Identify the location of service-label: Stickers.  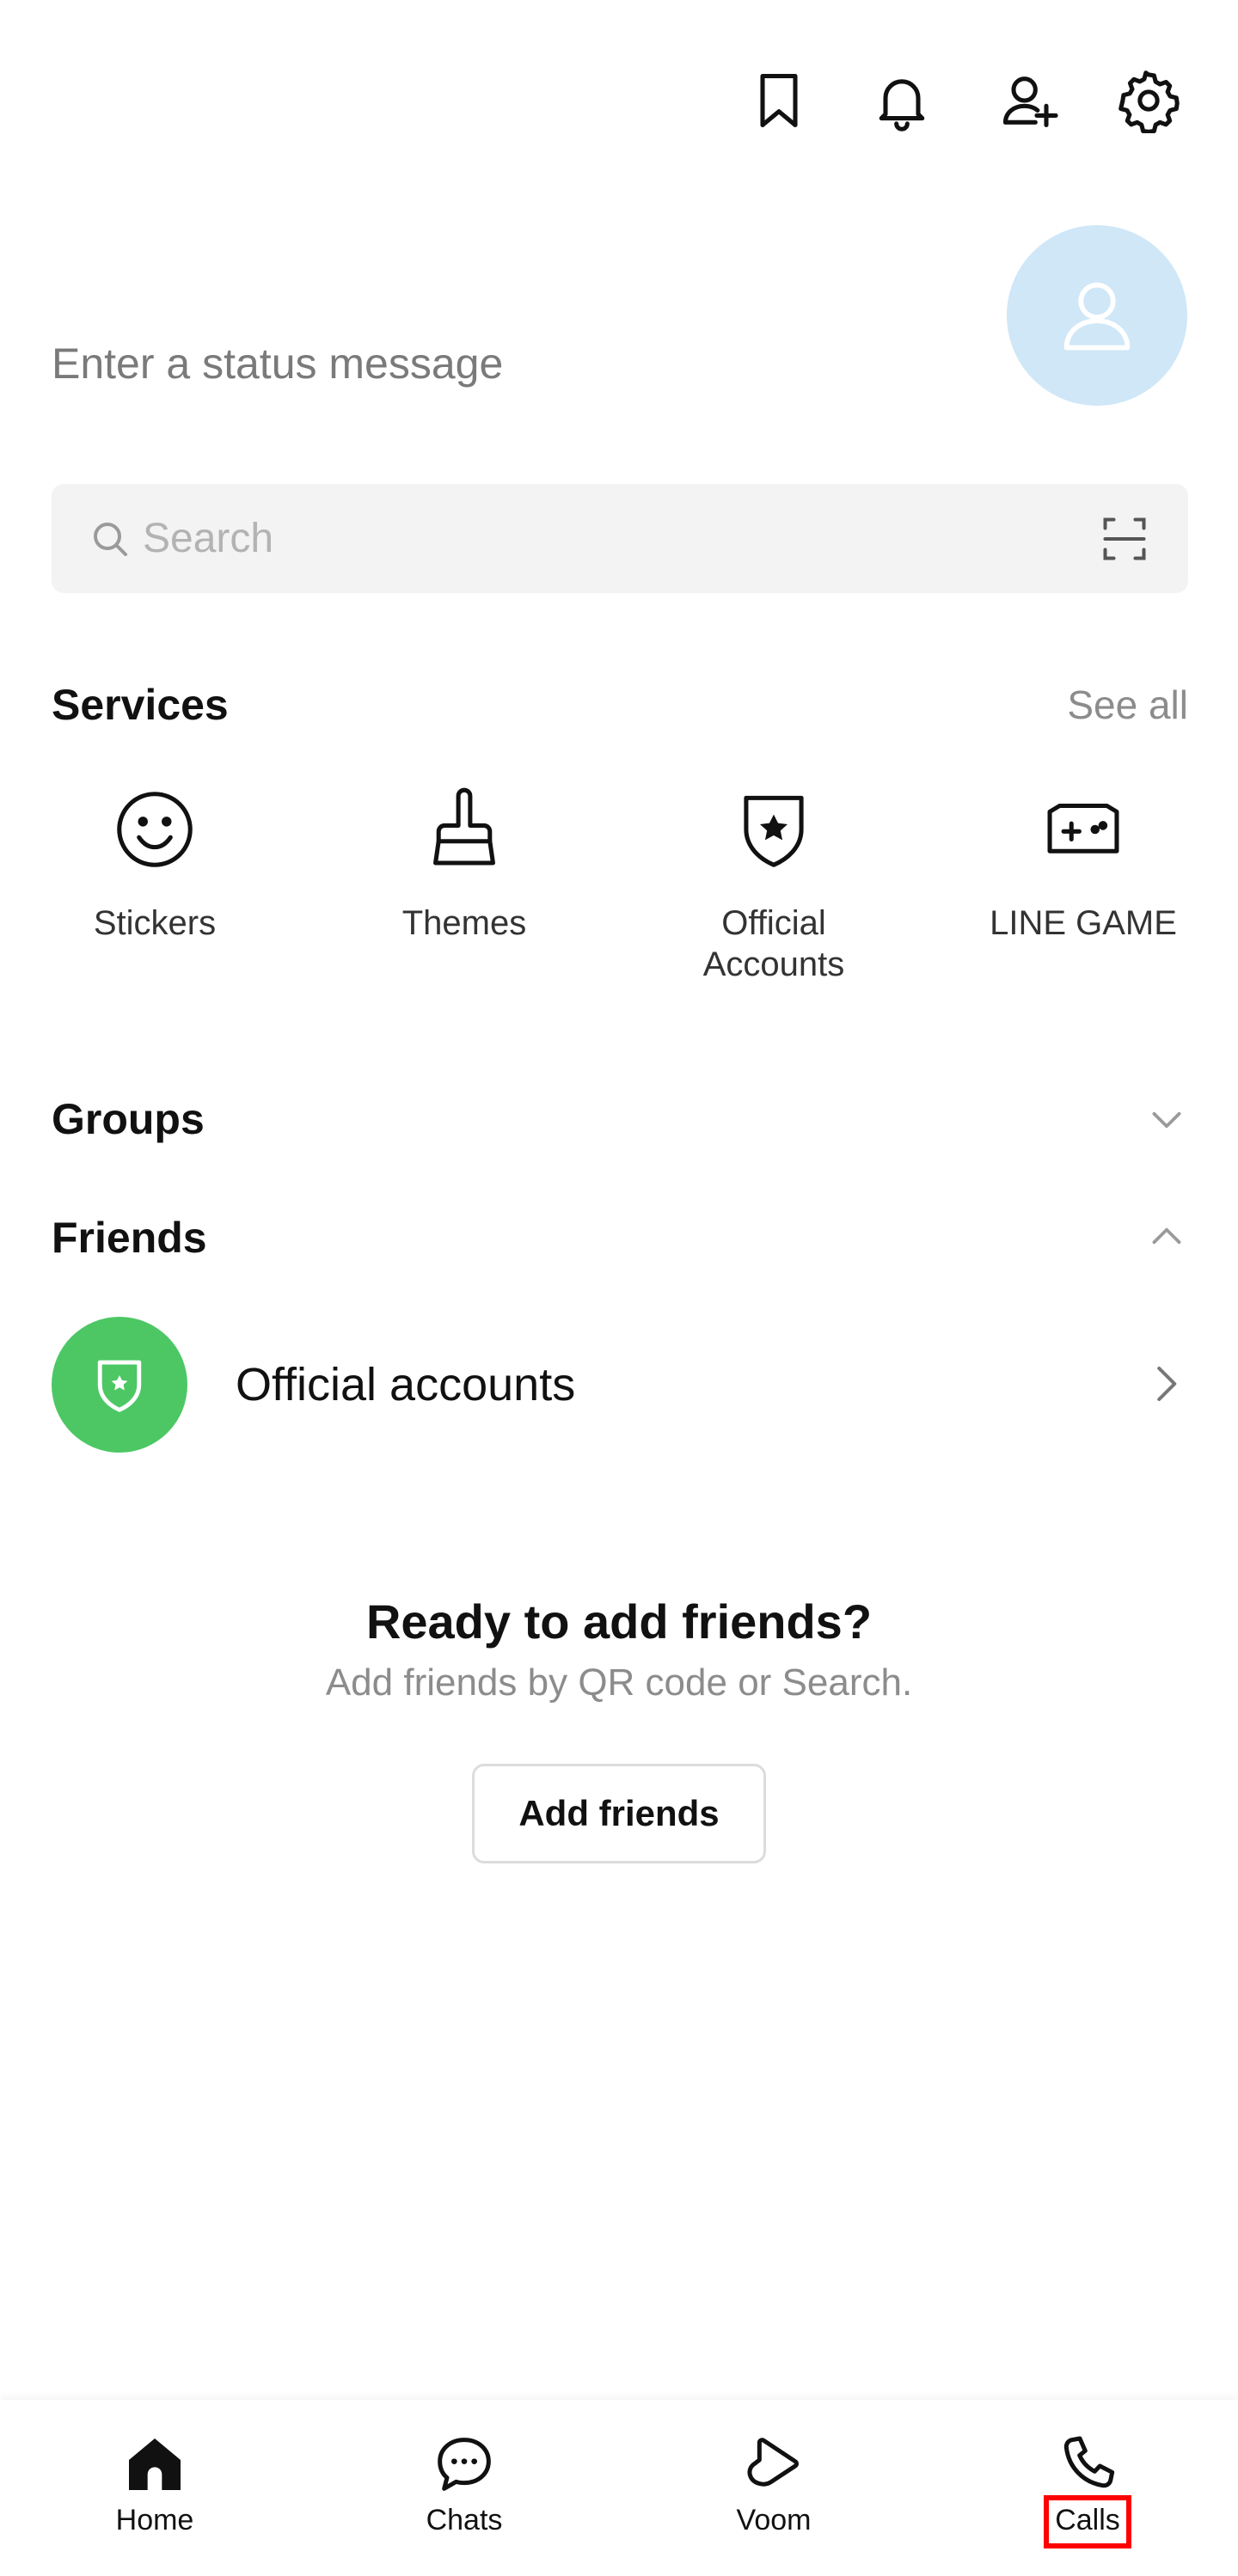
(155, 923).